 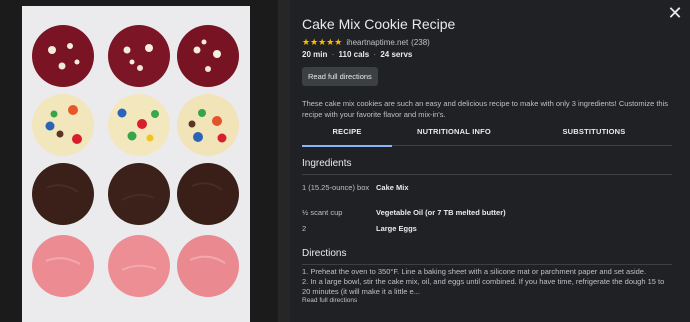 I want to click on red-velvet-cookies, so click(x=135, y=56).